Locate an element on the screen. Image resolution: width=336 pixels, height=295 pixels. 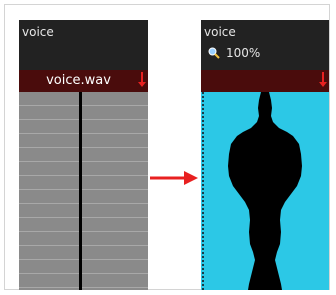
column-header: voice is located at coordinates (83, 45).